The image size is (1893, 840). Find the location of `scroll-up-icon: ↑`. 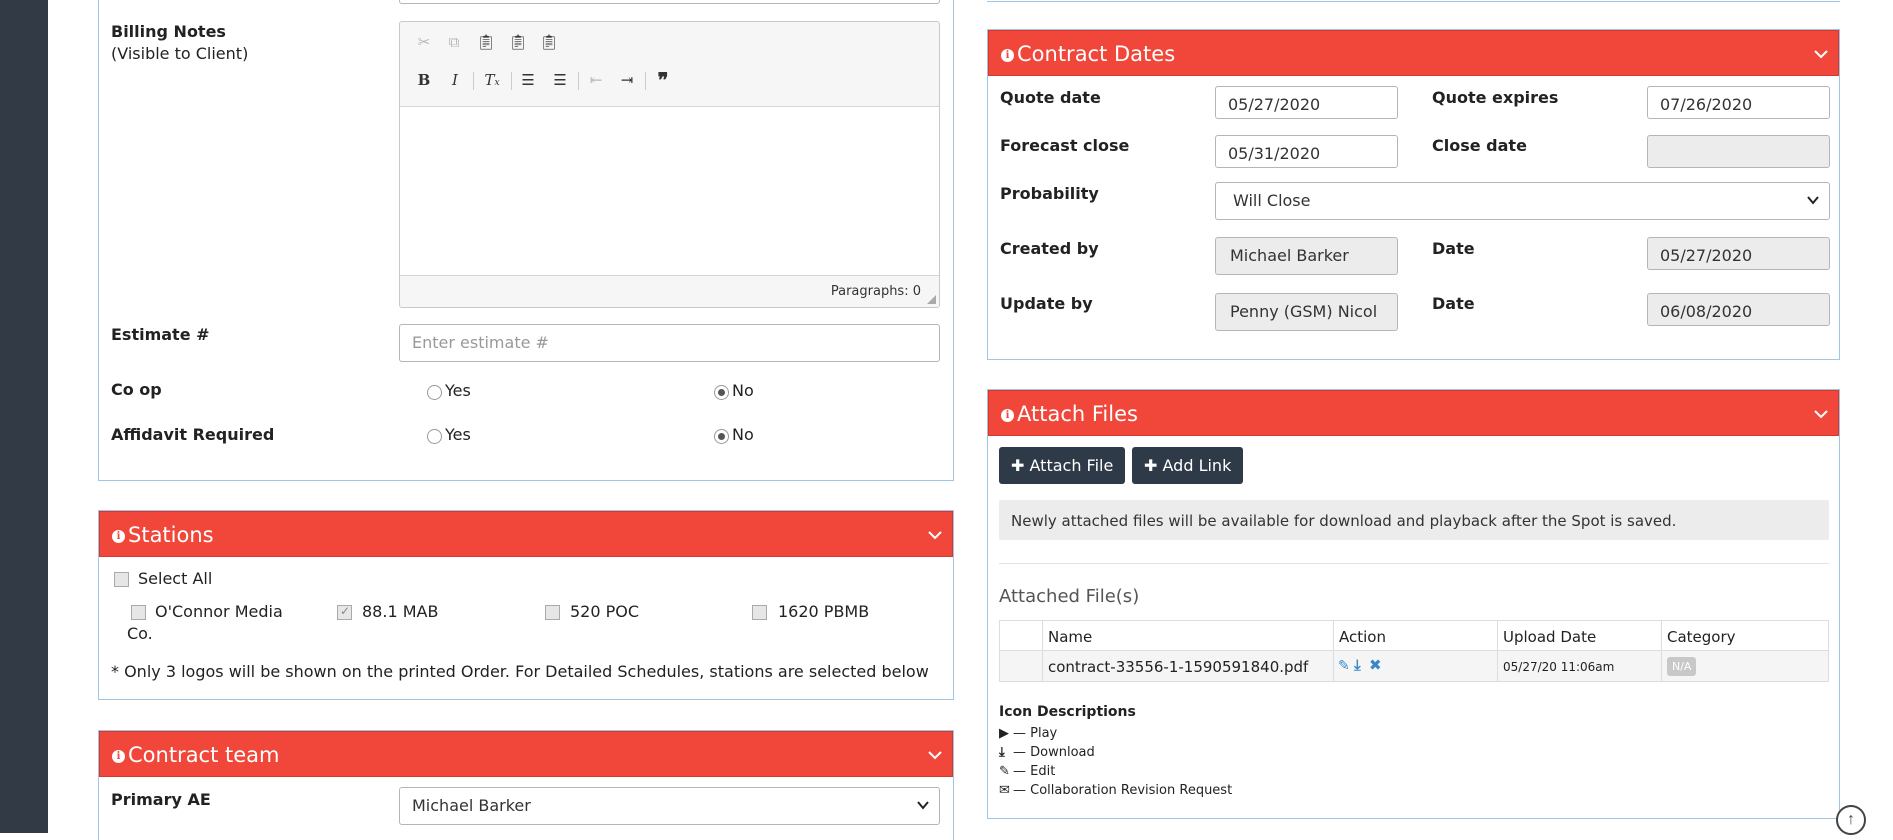

scroll-up-icon: ↑ is located at coordinates (1851, 820).